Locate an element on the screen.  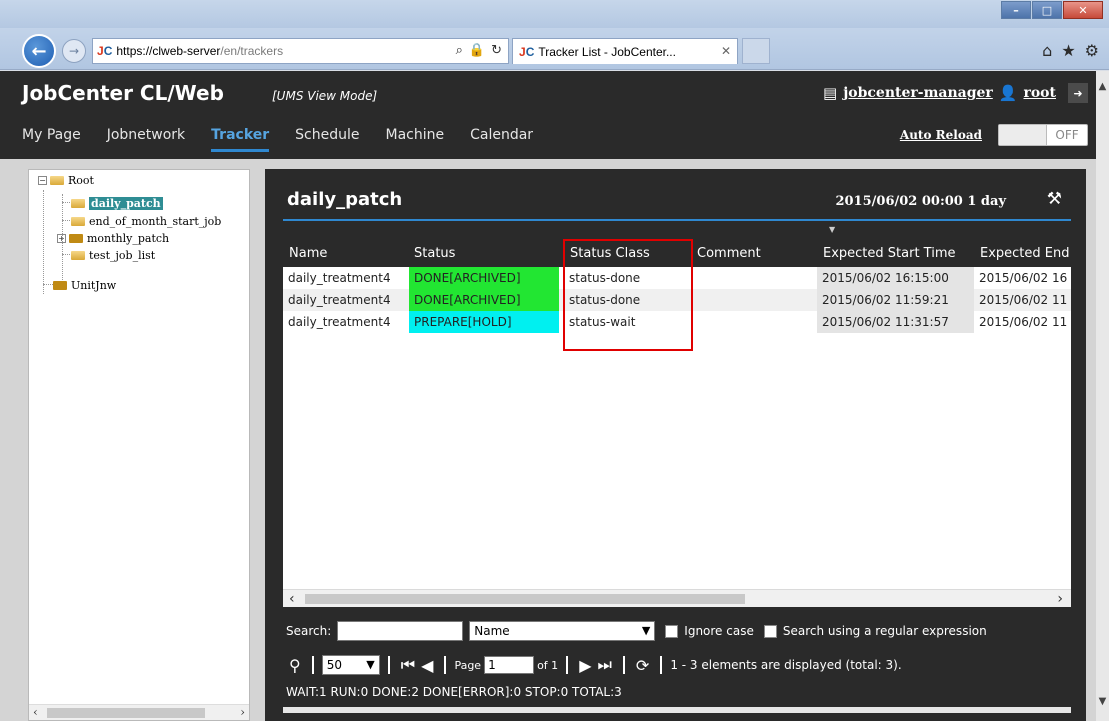
auto-reload-toggle: OFF is located at coordinates (1043, 135).